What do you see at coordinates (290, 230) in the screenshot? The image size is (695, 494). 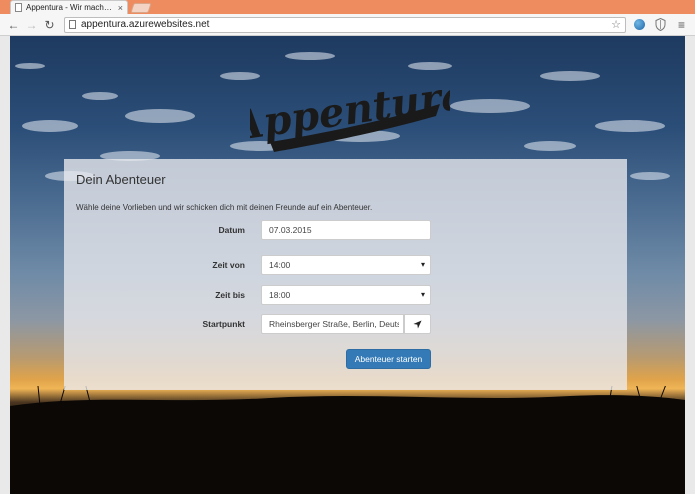 I see `date-value: 07.03.2015` at bounding box center [290, 230].